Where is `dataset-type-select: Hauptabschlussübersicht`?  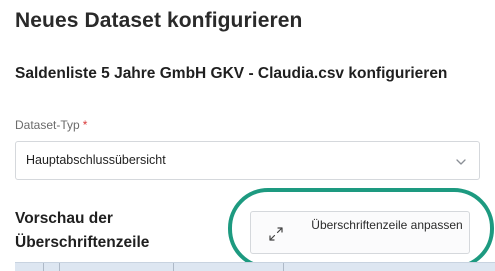 dataset-type-select: Hauptabschlussübersicht is located at coordinates (247, 160).